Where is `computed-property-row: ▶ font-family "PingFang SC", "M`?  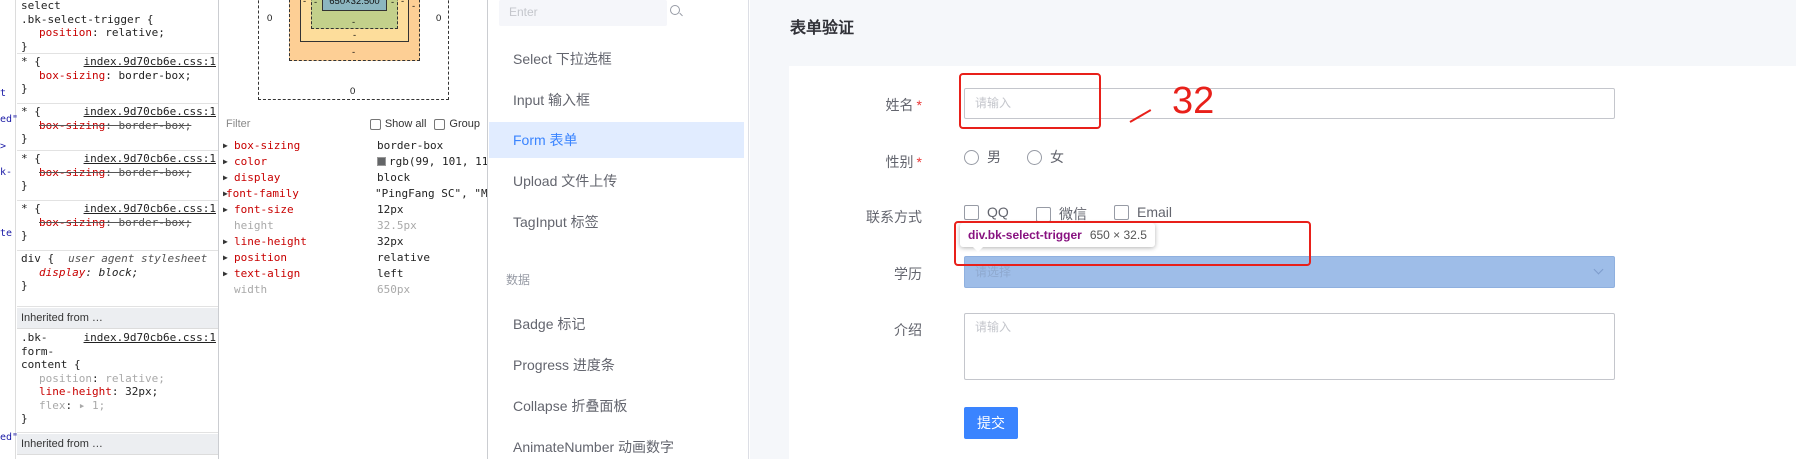 computed-property-row: ▶ font-family "PingFang SC", "M is located at coordinates (353, 194).